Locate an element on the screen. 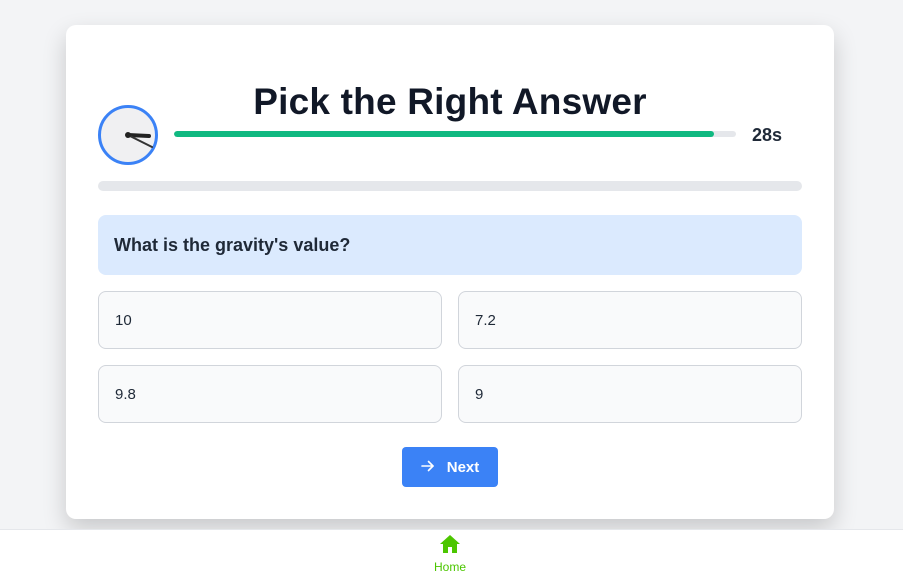 This screenshot has height=578, width=903. timer-bar is located at coordinates (455, 134).